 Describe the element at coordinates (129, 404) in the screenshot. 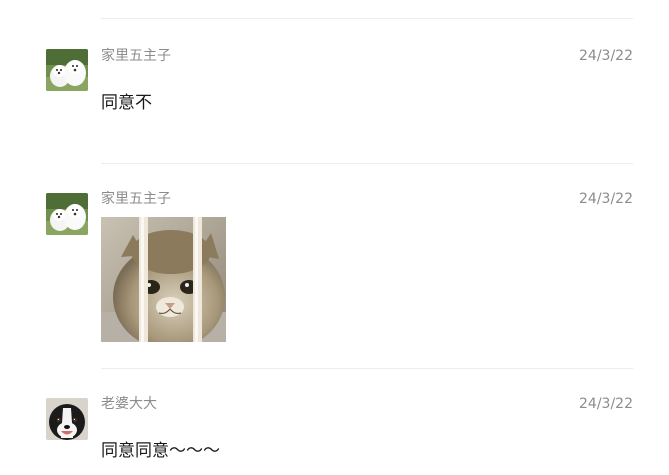

I see `sender-name: 老婆大大` at that location.